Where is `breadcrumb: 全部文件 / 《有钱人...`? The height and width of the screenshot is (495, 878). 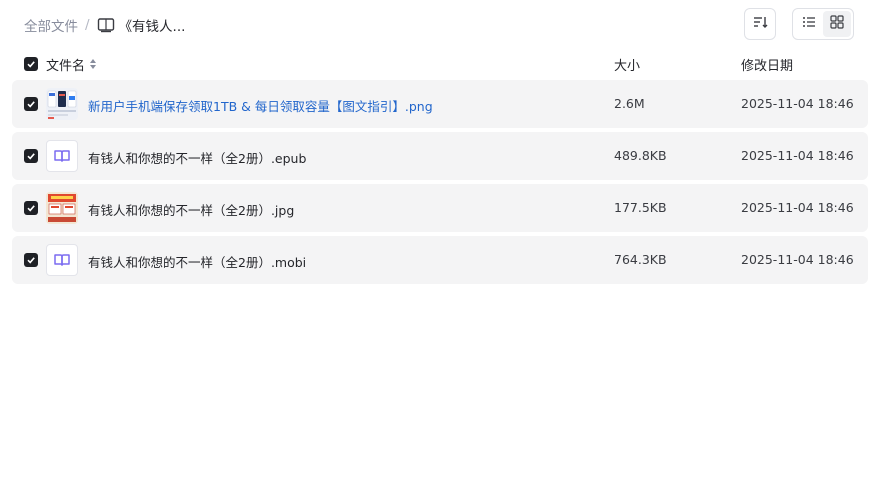 breadcrumb: 全部文件 / 《有钱人... is located at coordinates (104, 25).